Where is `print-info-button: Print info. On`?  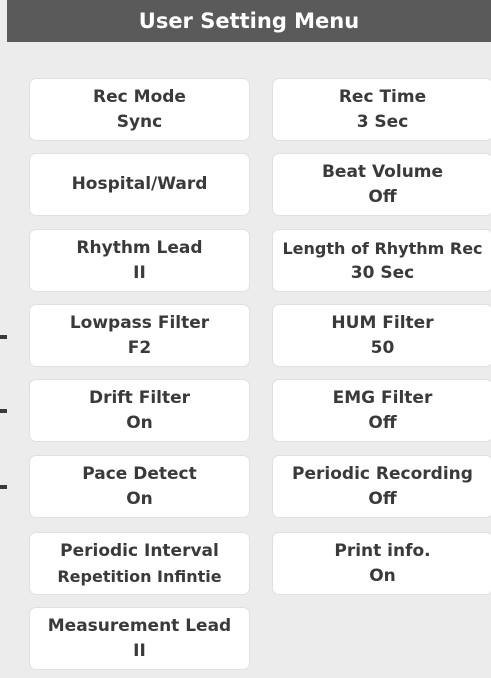 print-info-button: Print info. On is located at coordinates (381, 563).